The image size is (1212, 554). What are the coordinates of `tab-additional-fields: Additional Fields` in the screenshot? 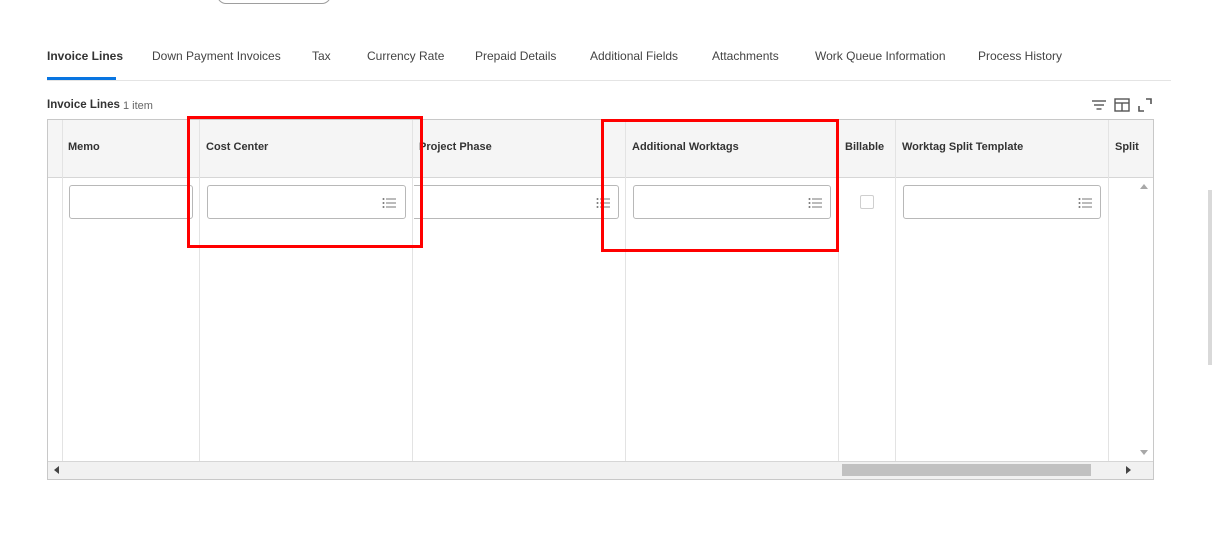 It's located at (634, 56).